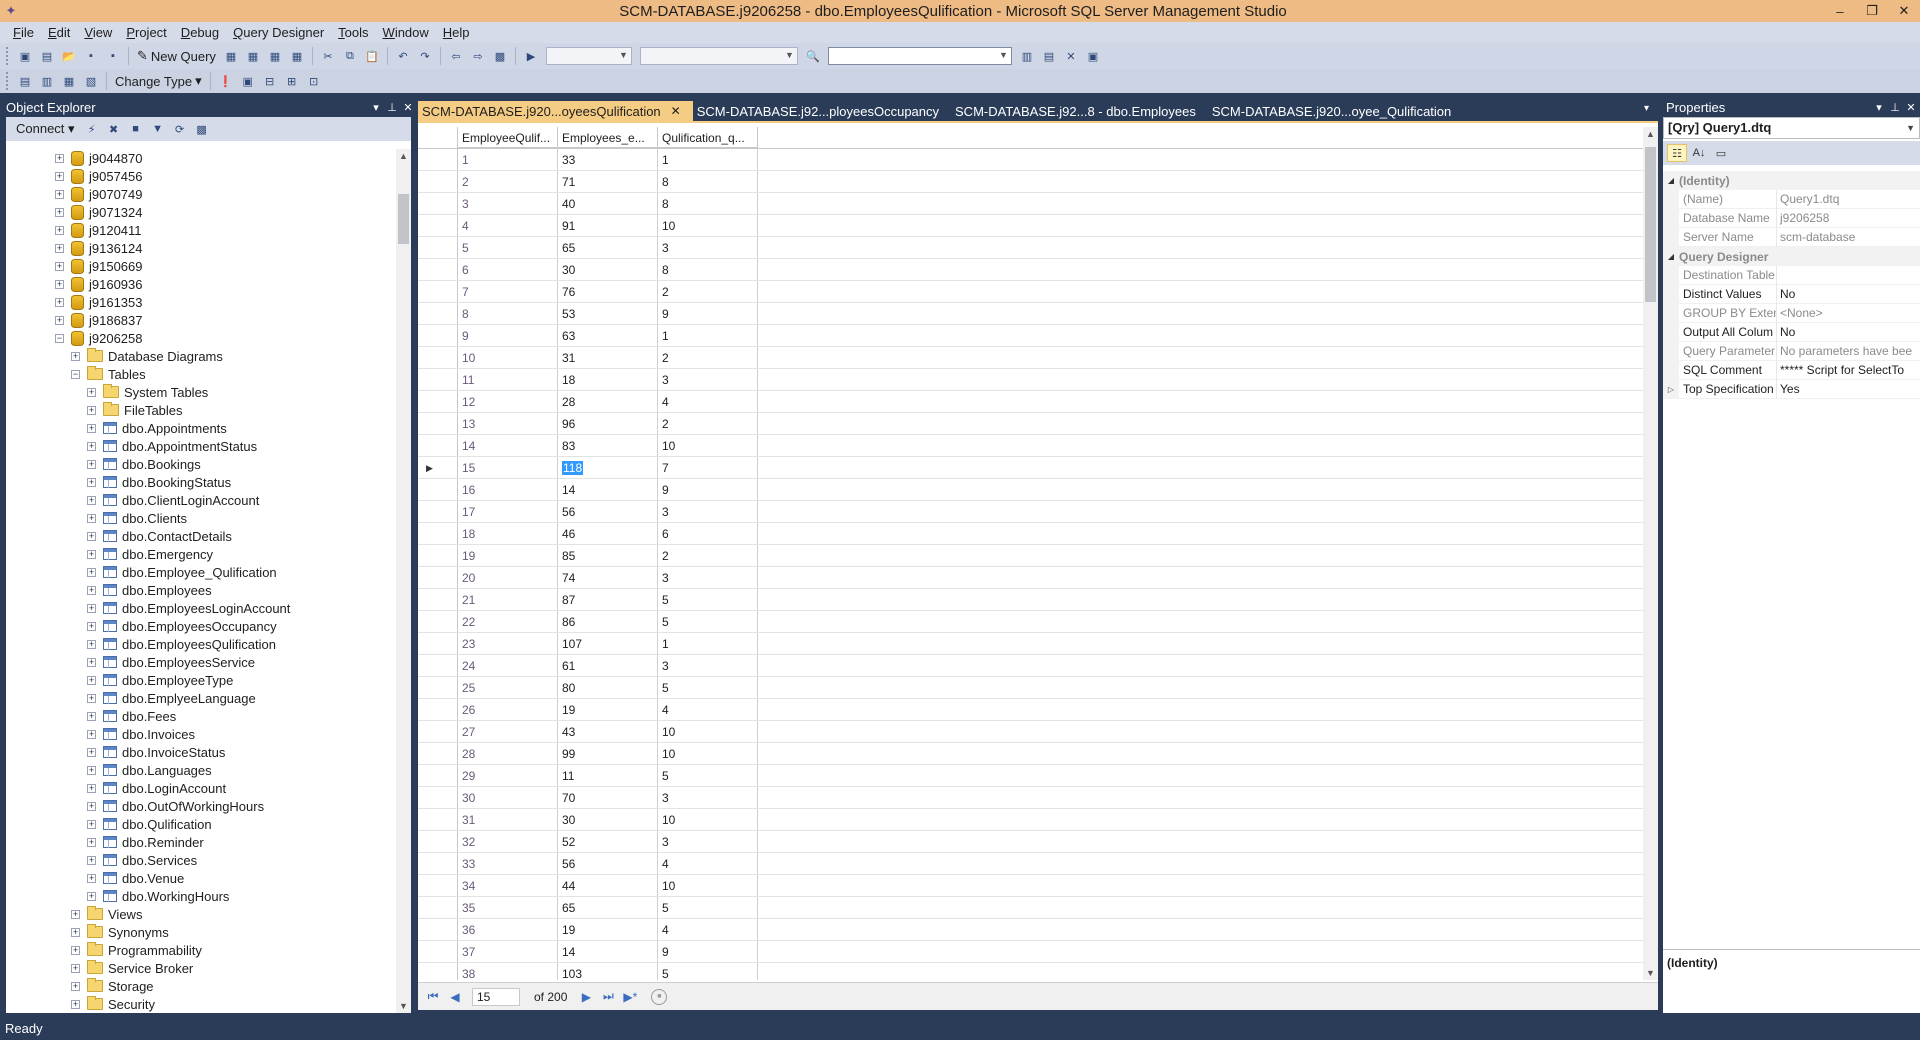 This screenshot has height=1040, width=1920. I want to click on grid-cell: 37, so click(508, 951).